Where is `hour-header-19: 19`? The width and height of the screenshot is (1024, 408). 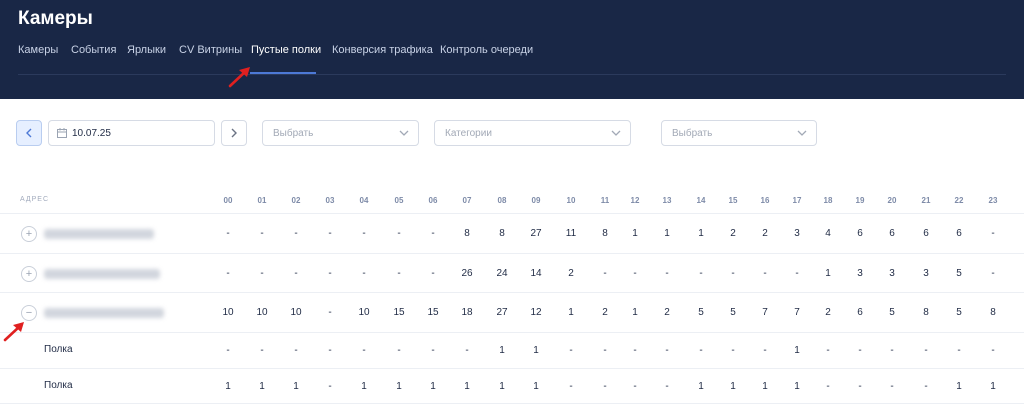 hour-header-19: 19 is located at coordinates (860, 200).